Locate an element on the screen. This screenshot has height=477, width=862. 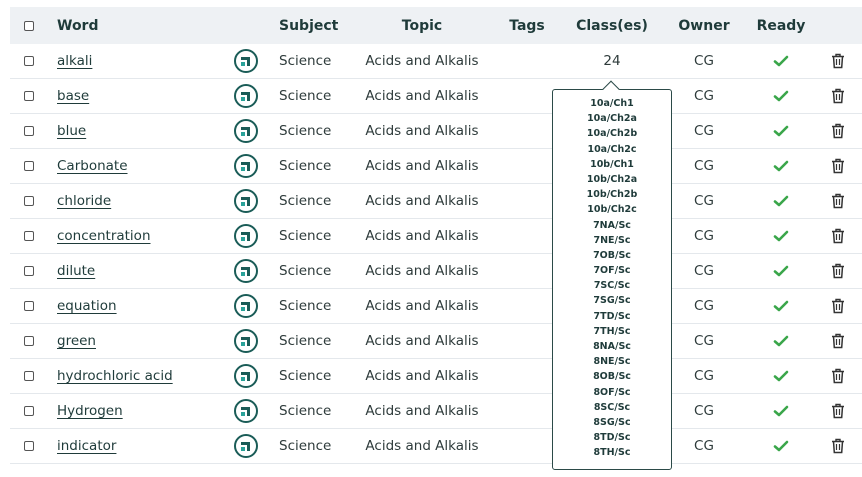
class-item: 7OB/Sc is located at coordinates (612, 255).